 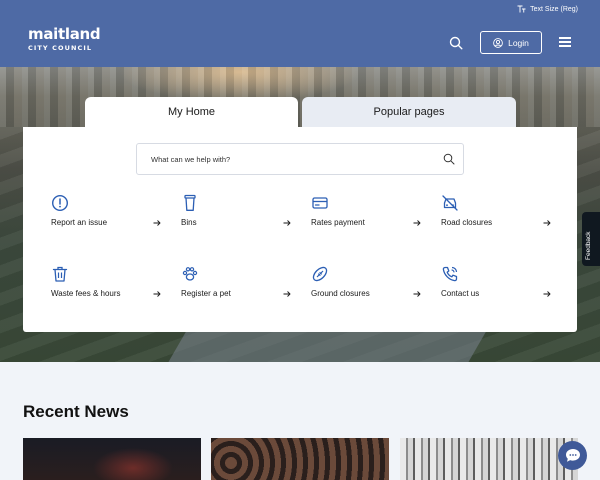 I want to click on maitland-logo: maitland CITY COUNCIL, so click(x=64, y=39).